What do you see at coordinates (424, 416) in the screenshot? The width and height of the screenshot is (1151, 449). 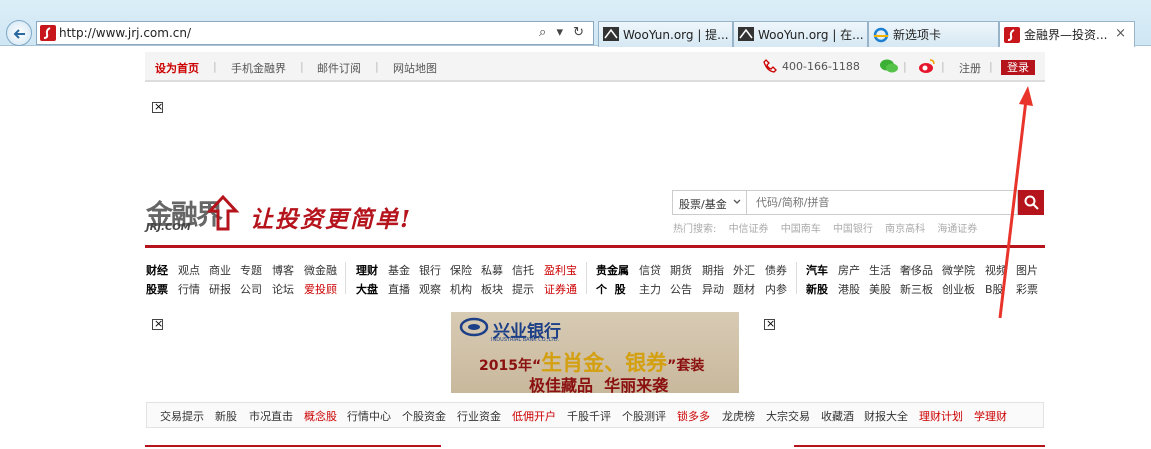 I see `quick-link: 个股资金` at bounding box center [424, 416].